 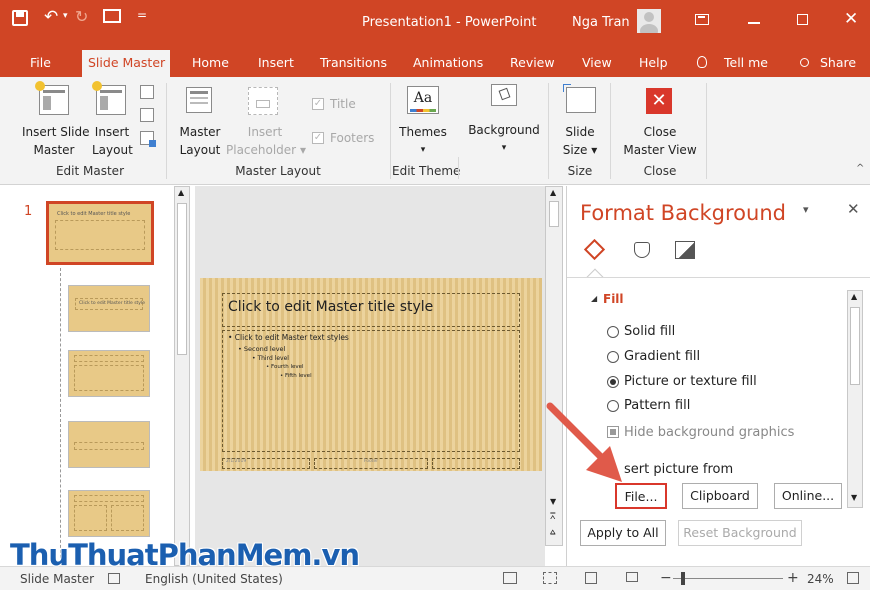 I want to click on thumbnail-scrollbar: ▲, so click(x=182, y=376).